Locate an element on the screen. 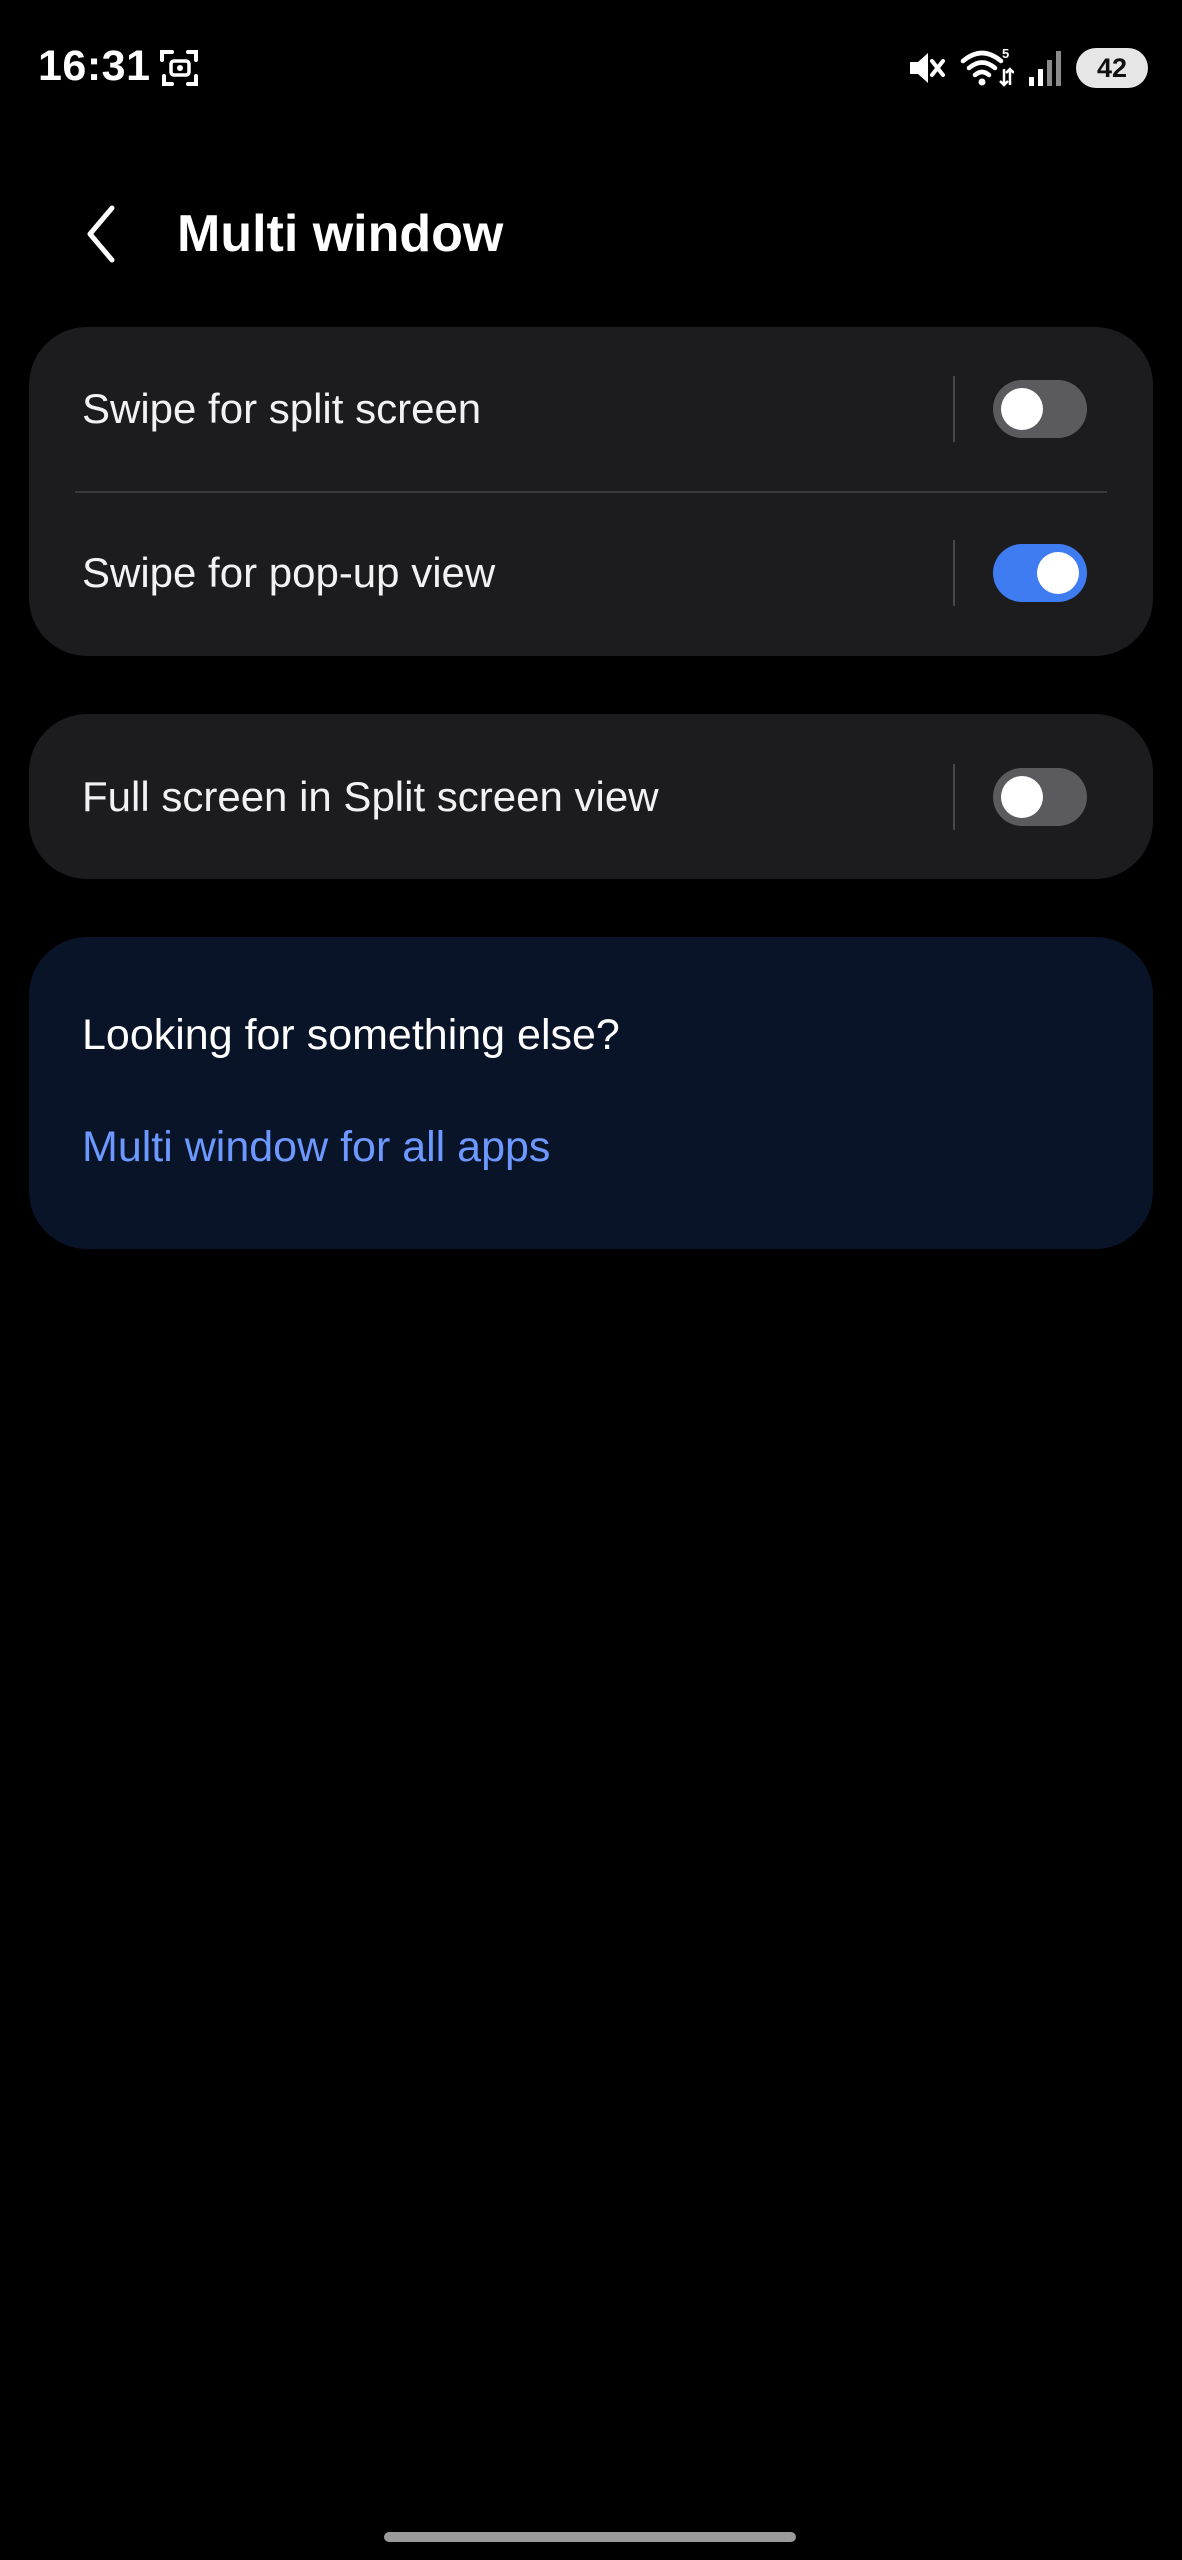 Image resolution: width=1182 pixels, height=2560 pixels. setting-row-pop-up-view: Swipe for pop-up view is located at coordinates (591, 573).